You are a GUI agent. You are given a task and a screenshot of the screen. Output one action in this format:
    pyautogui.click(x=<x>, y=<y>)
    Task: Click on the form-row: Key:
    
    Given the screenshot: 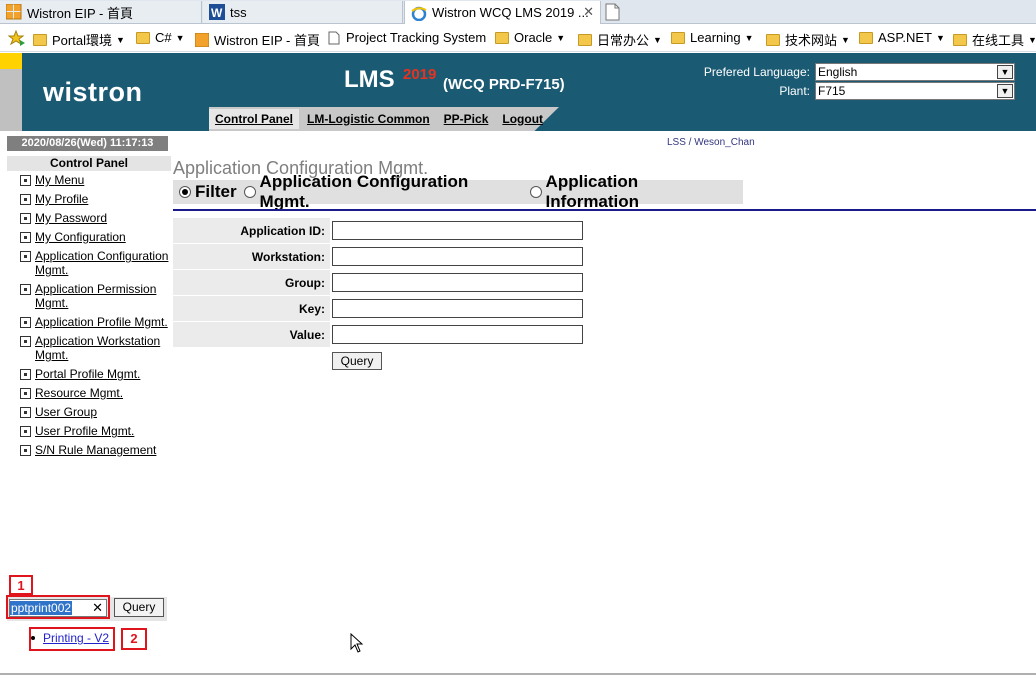 What is the action you would take?
    pyautogui.click(x=379, y=309)
    